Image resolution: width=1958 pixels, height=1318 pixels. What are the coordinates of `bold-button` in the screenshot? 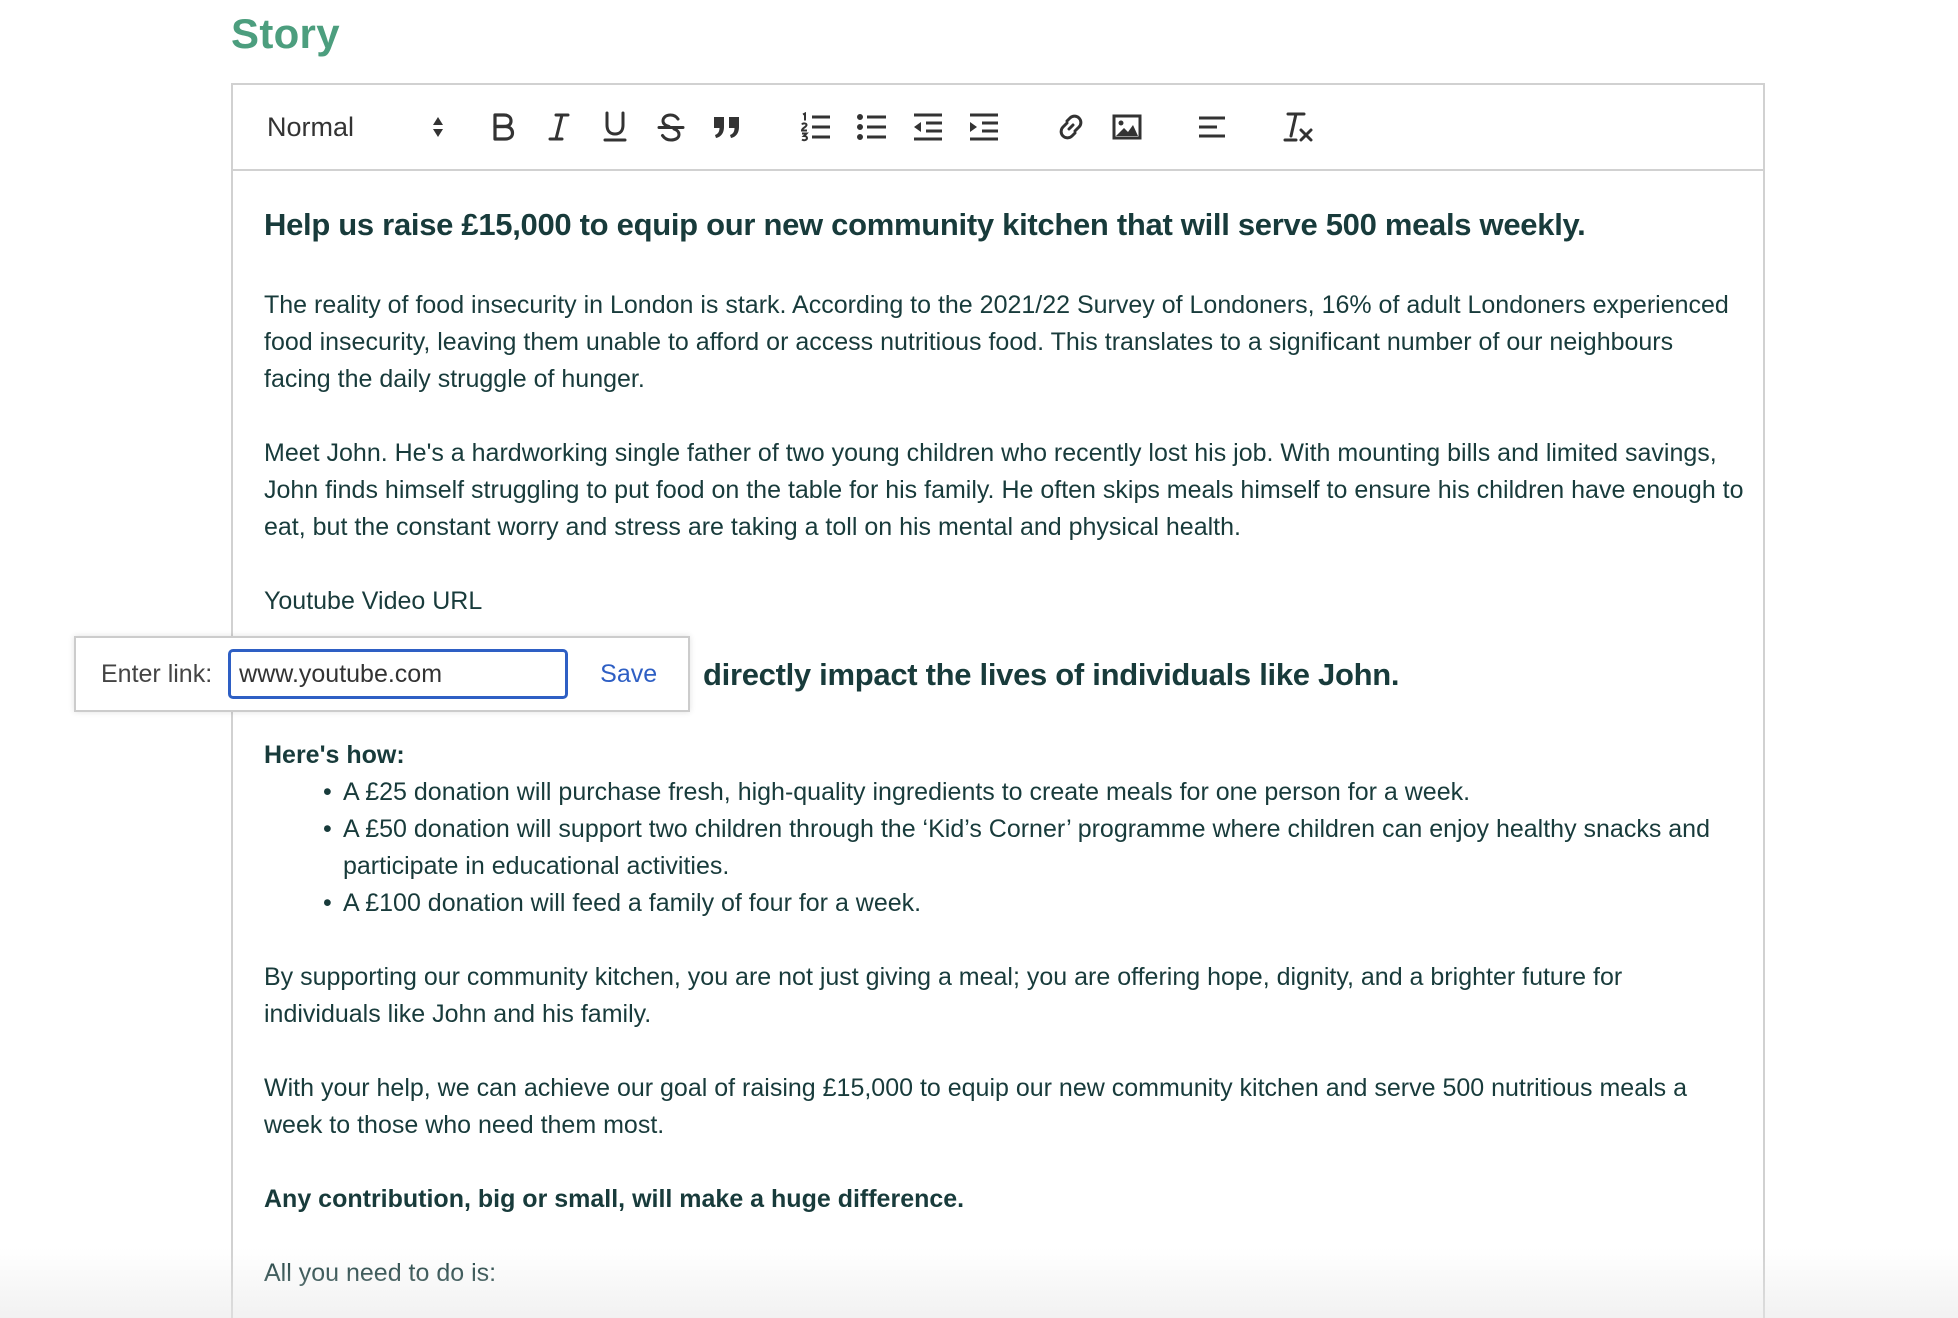 It's located at (503, 127).